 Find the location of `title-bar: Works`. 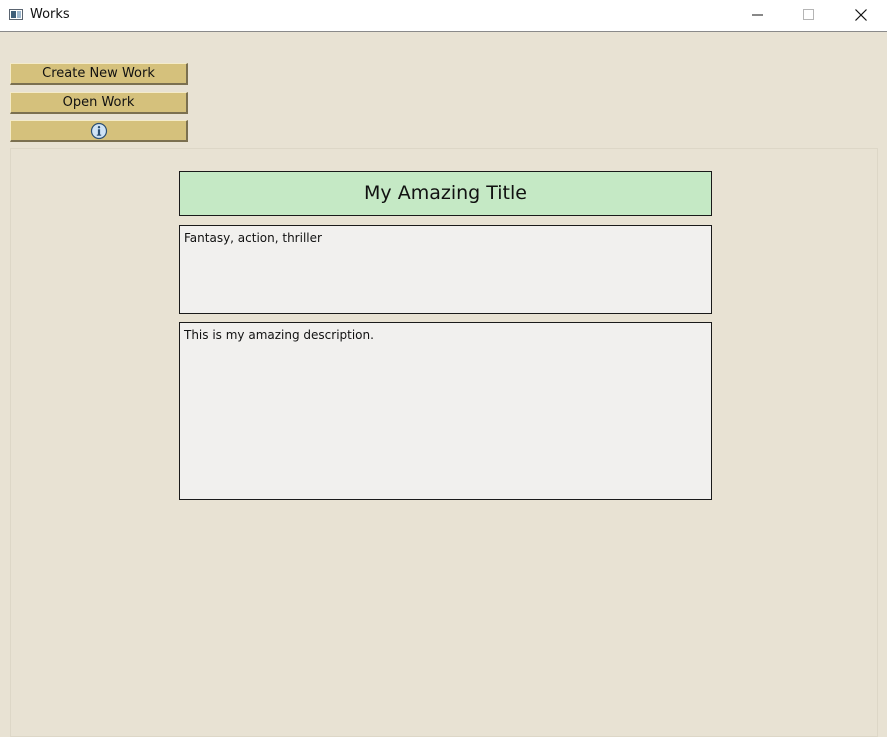

title-bar: Works is located at coordinates (443, 16).